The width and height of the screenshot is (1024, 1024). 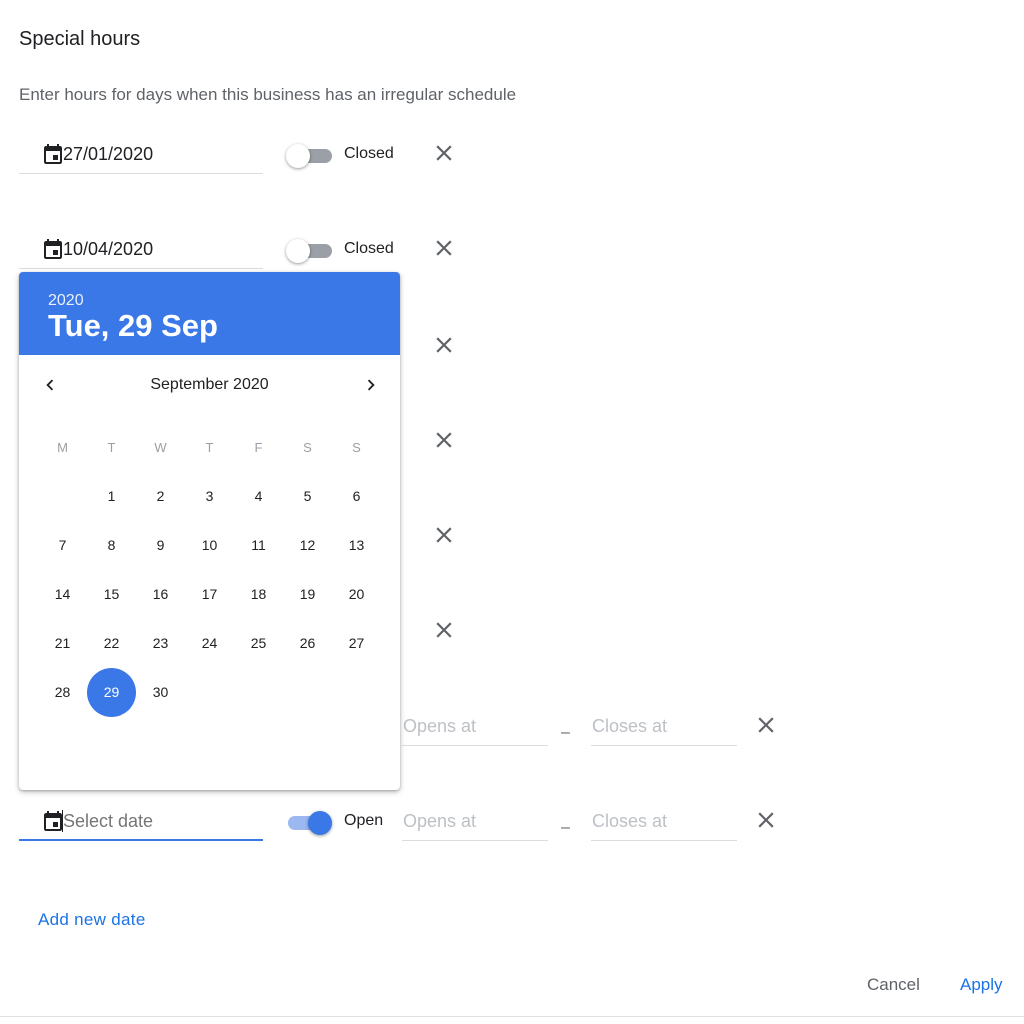 I want to click on date-value-1: 27/01/2020, so click(x=108, y=154).